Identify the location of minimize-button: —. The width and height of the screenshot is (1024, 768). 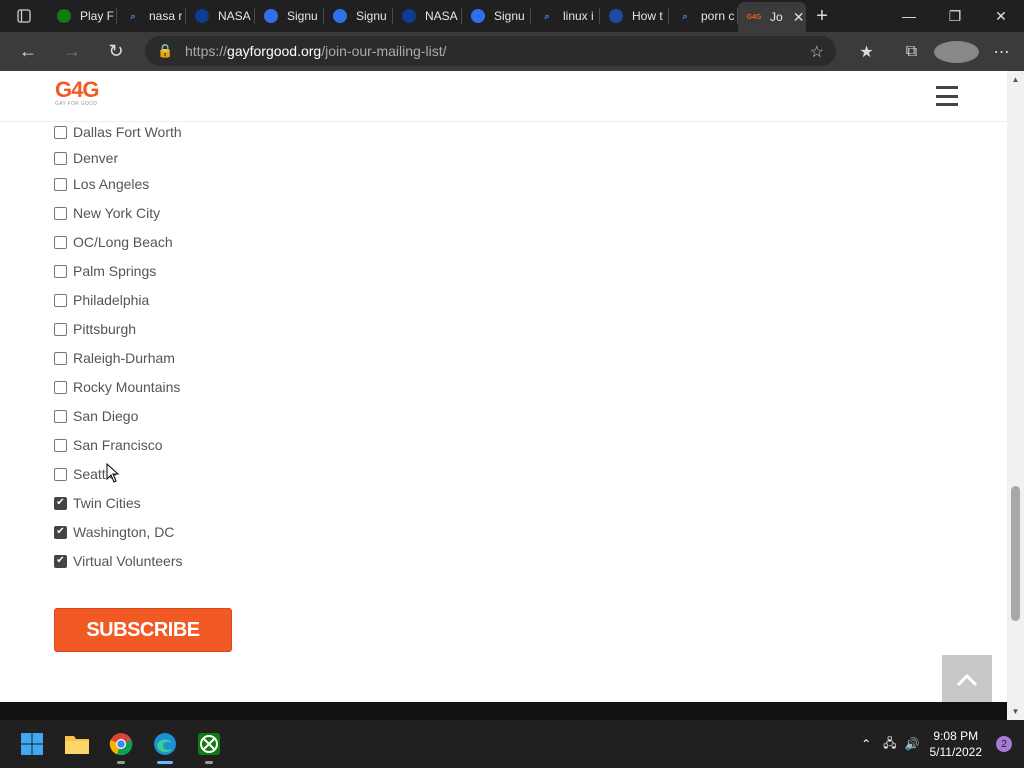
(909, 16).